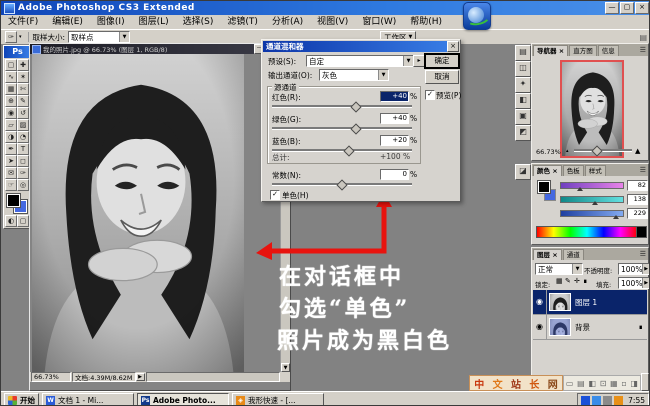  I want to click on screen-mode-button: ▢, so click(23, 221).